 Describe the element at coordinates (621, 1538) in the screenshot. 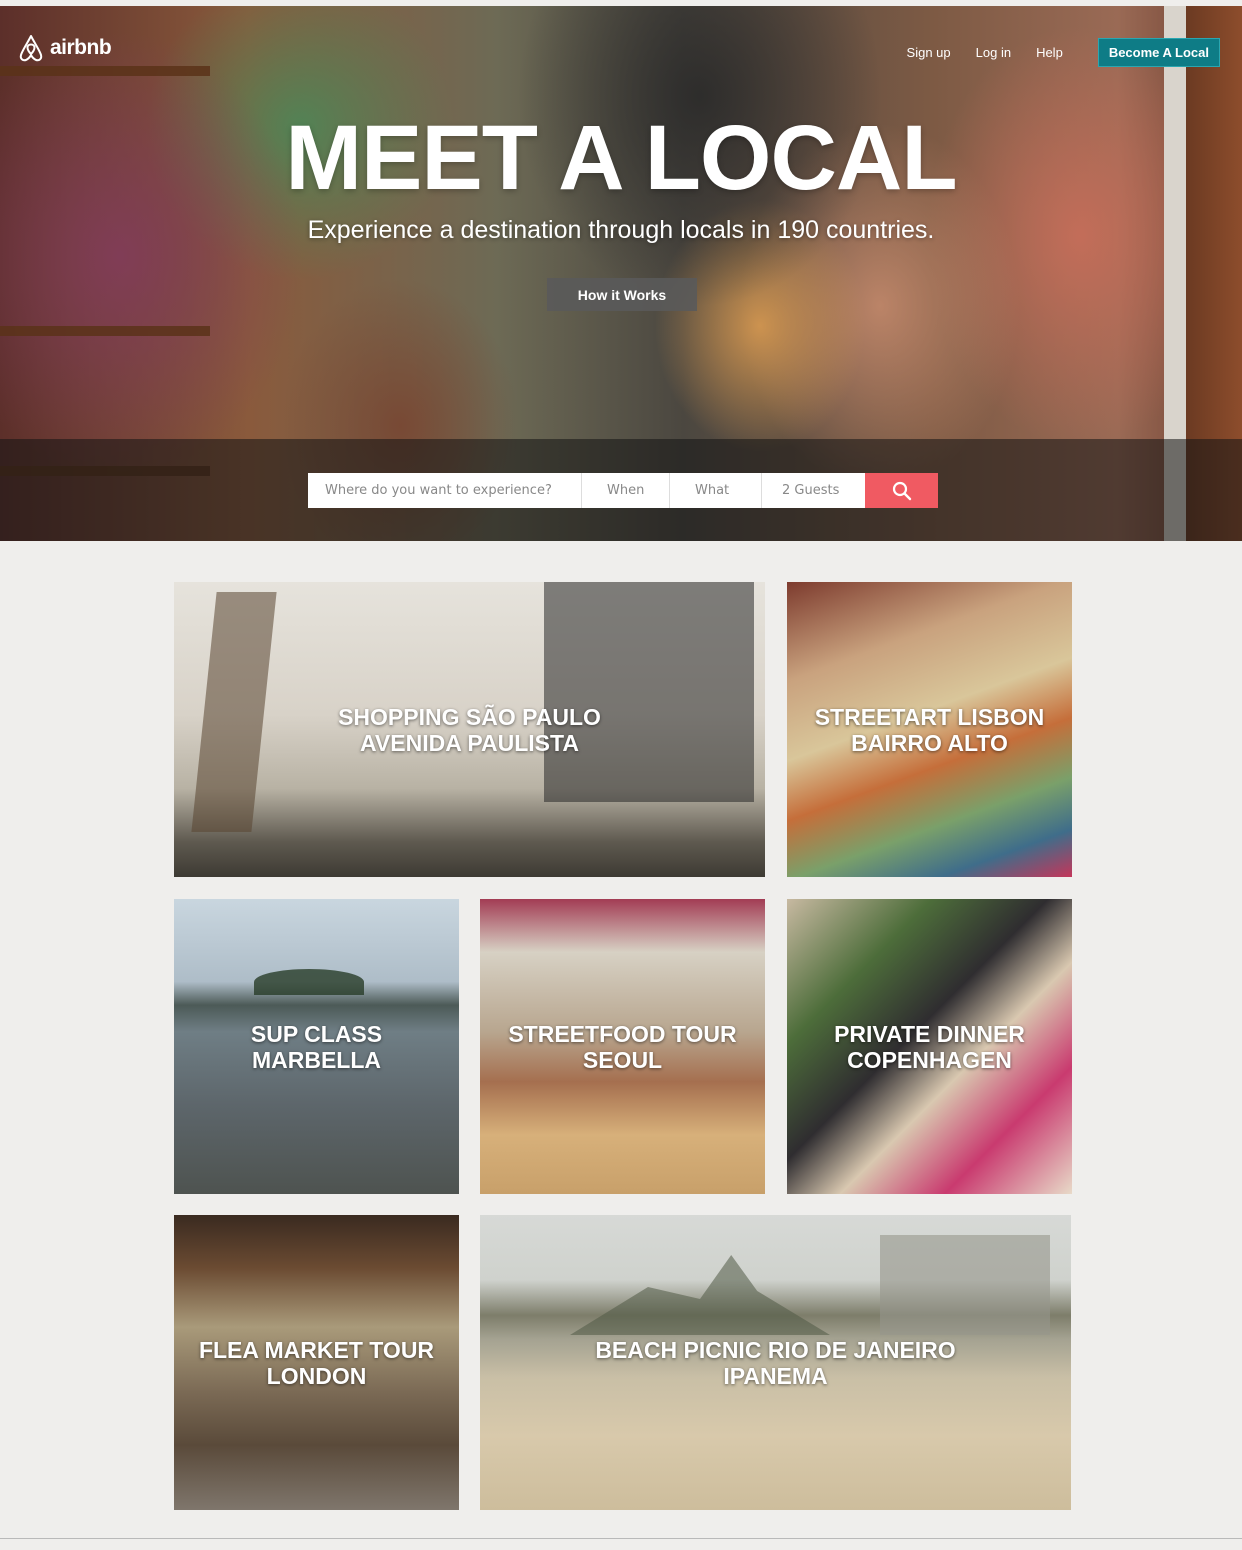

I see `page-divider` at that location.